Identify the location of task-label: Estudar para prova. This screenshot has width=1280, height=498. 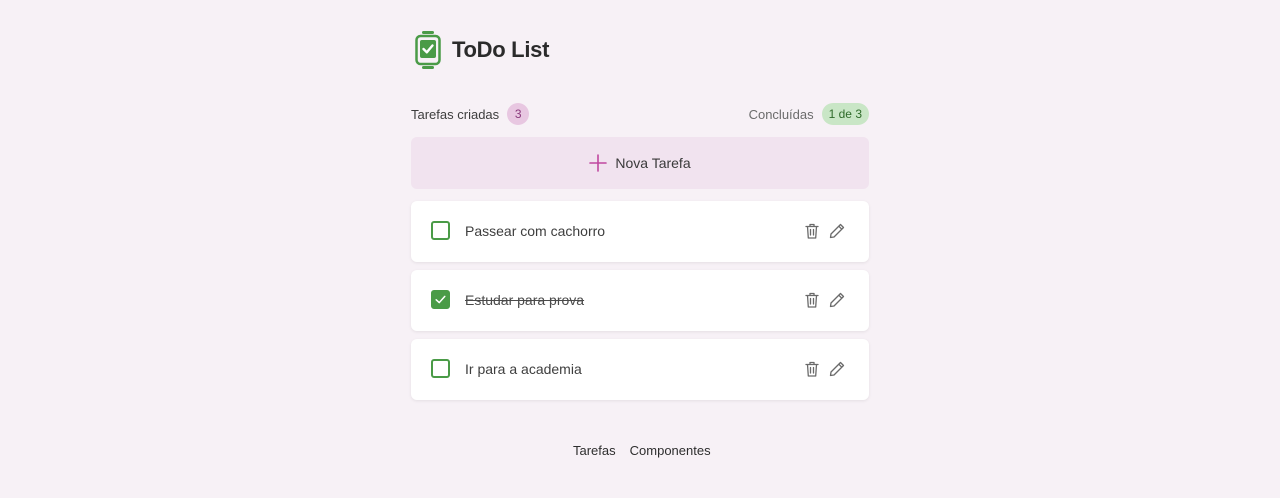
(525, 300).